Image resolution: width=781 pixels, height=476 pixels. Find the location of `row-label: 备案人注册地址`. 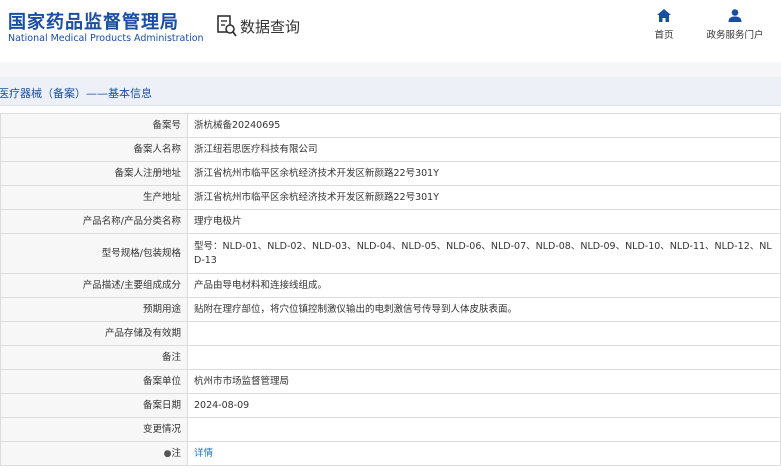

row-label: 备案人注册地址 is located at coordinates (94, 173).